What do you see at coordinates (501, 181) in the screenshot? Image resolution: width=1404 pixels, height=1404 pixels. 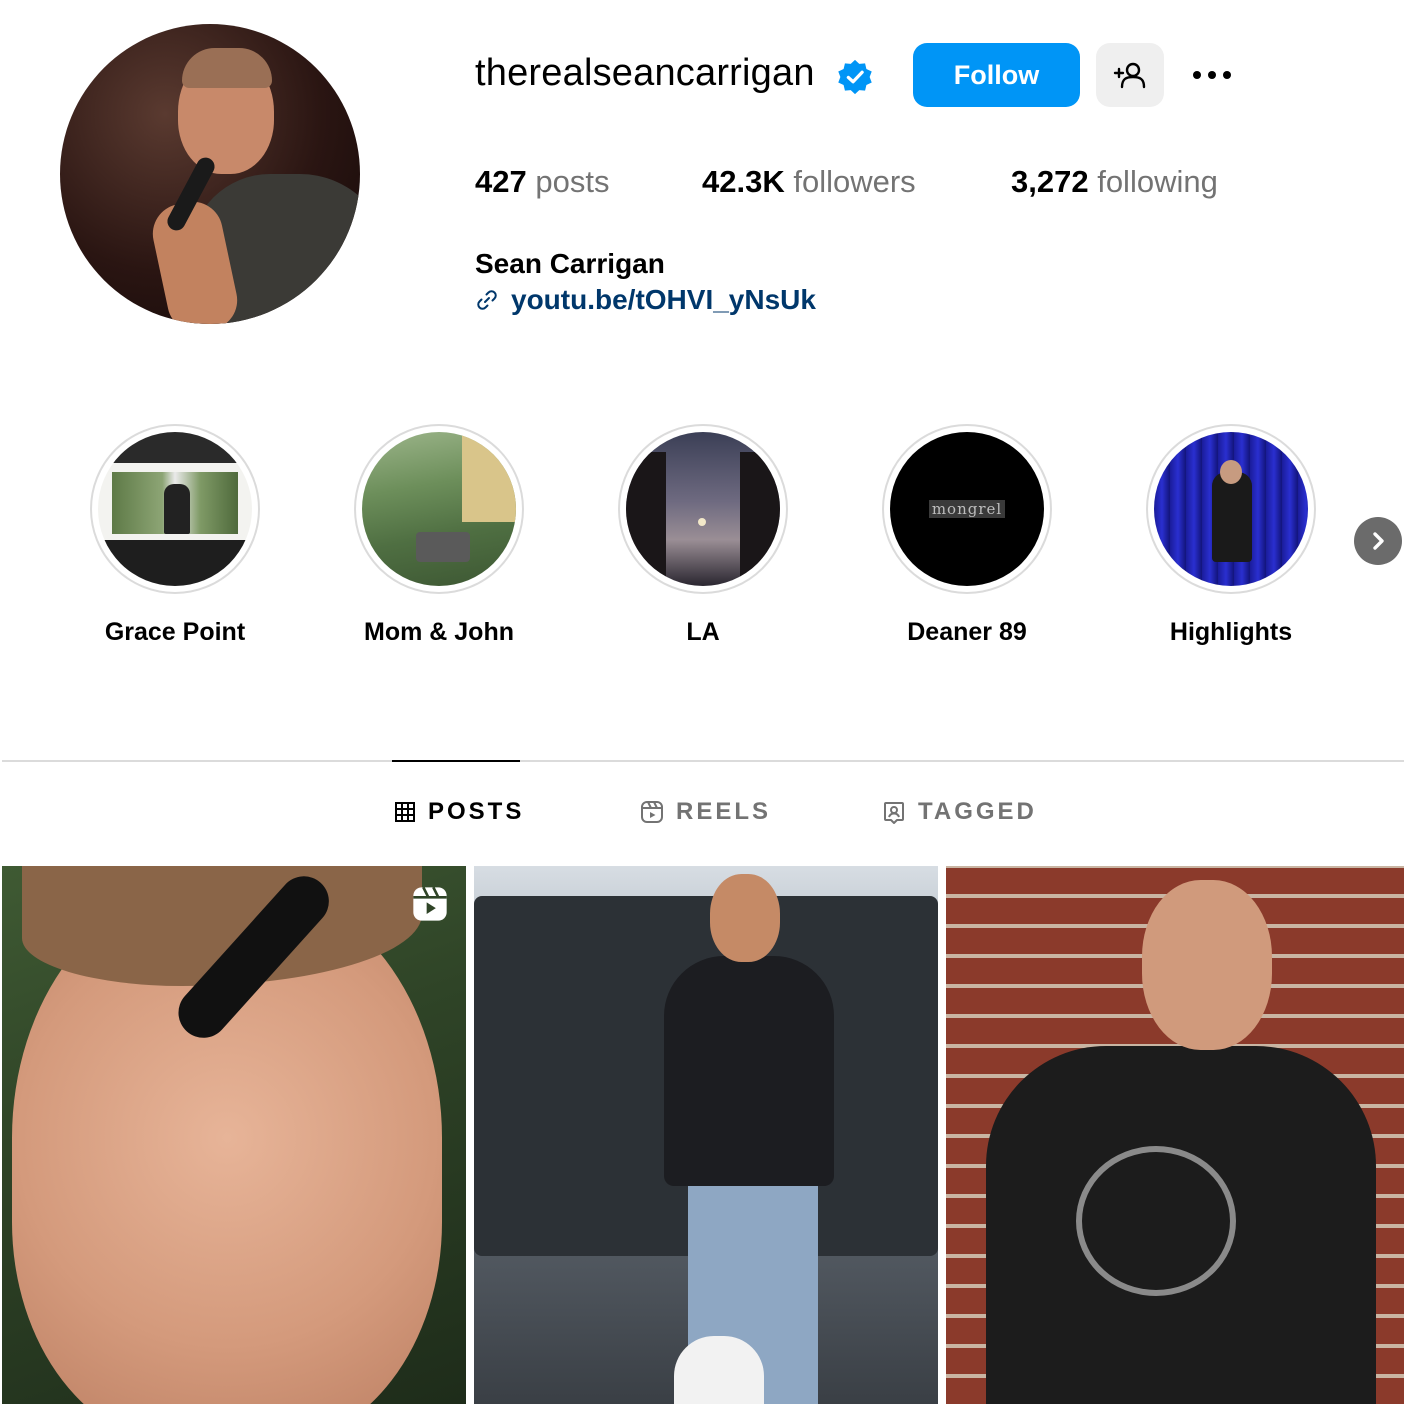 I see `posts-count-value: 427` at bounding box center [501, 181].